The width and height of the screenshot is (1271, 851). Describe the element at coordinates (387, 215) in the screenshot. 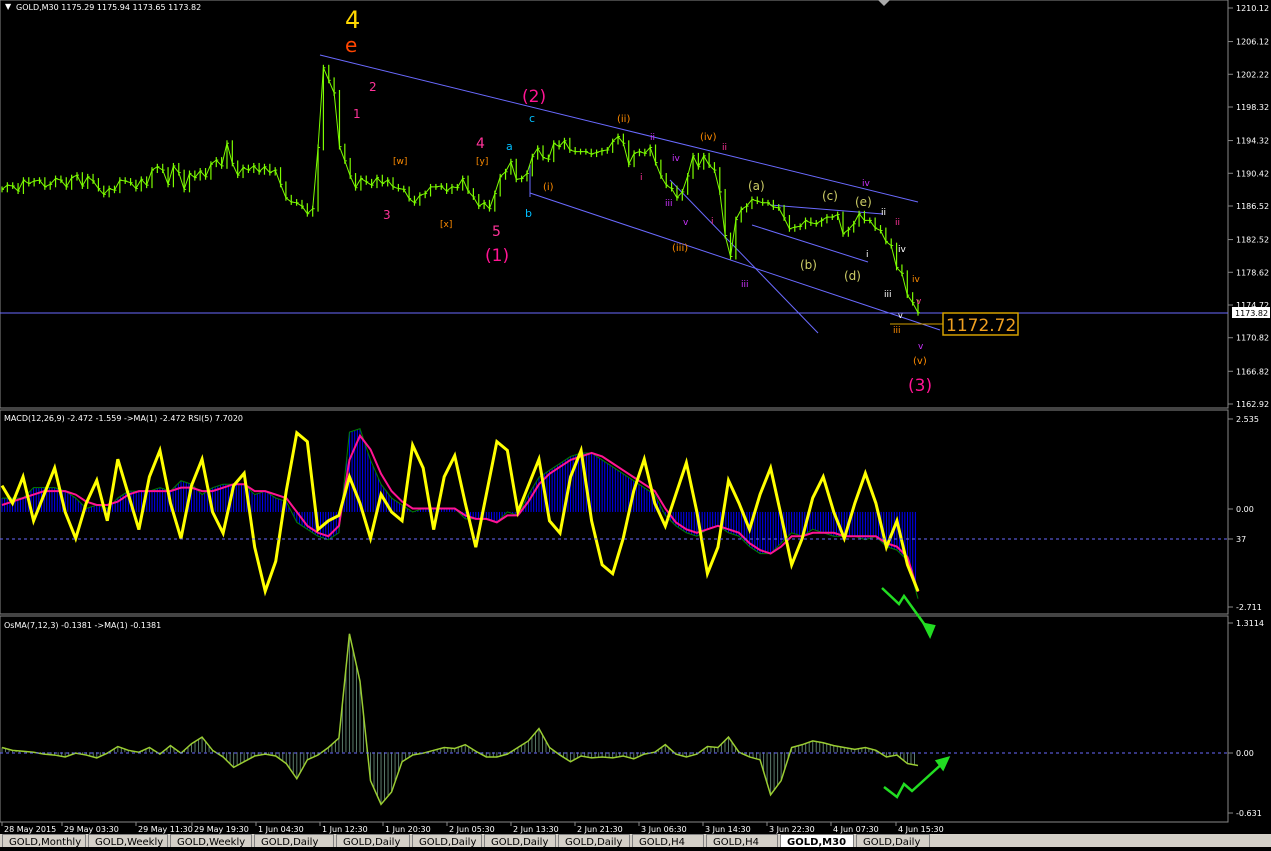

I see `wave-3-small: 3` at that location.